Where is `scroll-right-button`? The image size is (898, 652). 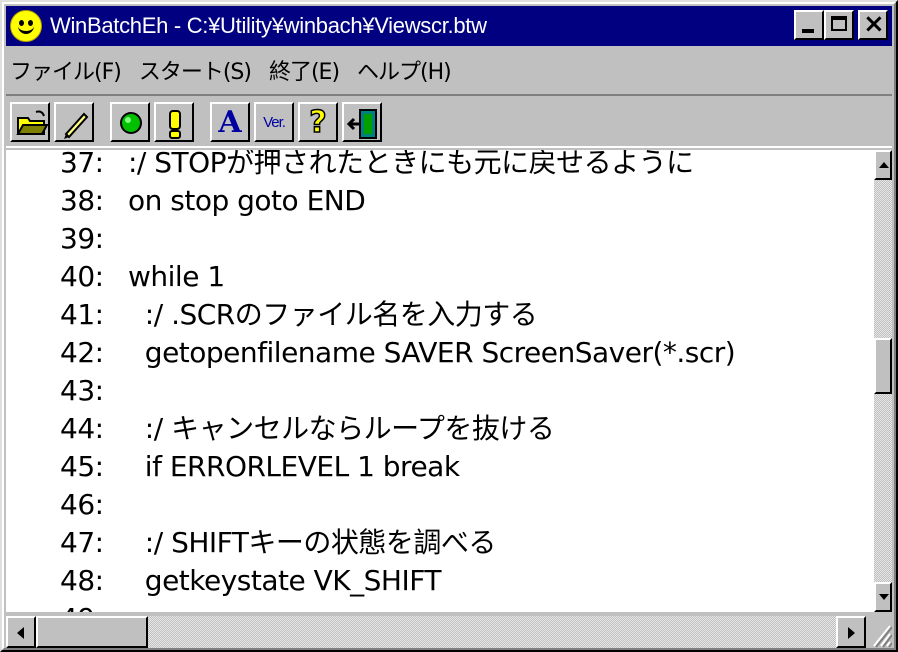 scroll-right-button is located at coordinates (851, 632).